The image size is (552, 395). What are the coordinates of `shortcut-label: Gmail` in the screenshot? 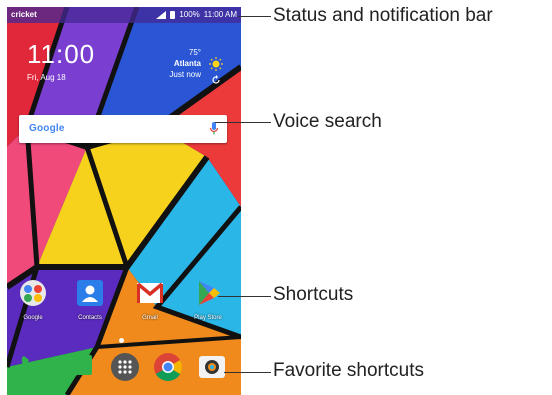 It's located at (150, 318).